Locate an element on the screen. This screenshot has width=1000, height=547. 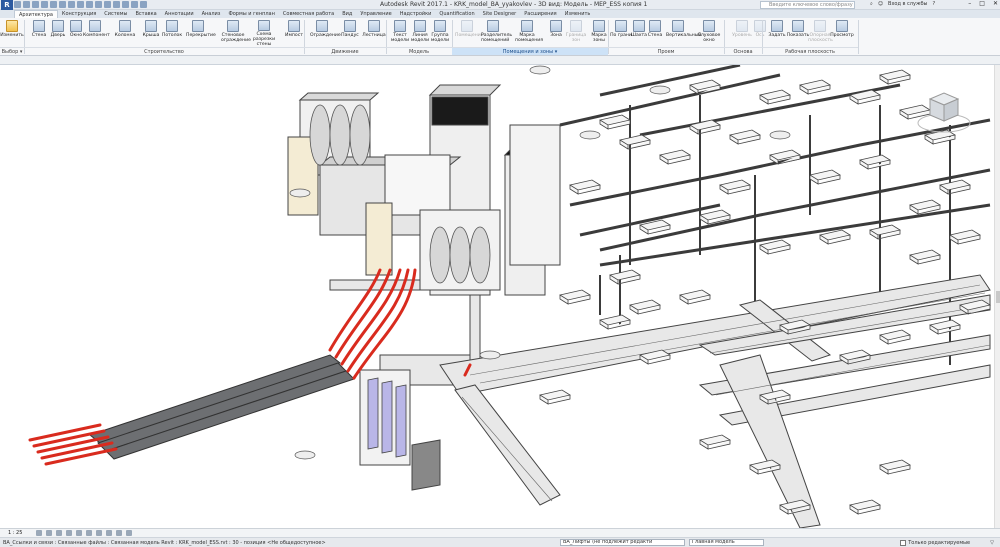
ribbon-button: Граница зон is located at coordinates (576, 33).